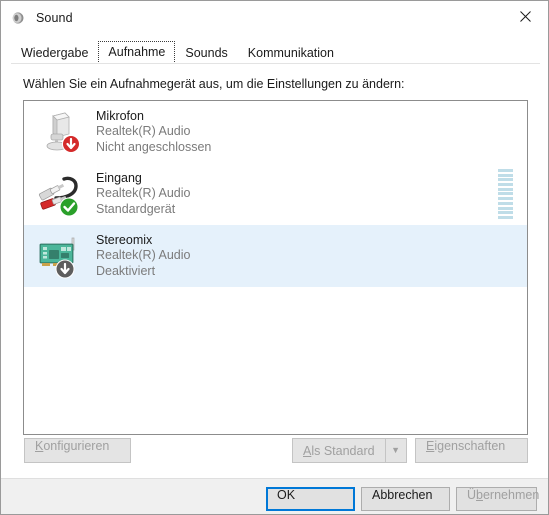 The width and height of the screenshot is (549, 515). I want to click on list-item: Eingang Realtek(R) Audio Standardgerät, so click(275, 194).